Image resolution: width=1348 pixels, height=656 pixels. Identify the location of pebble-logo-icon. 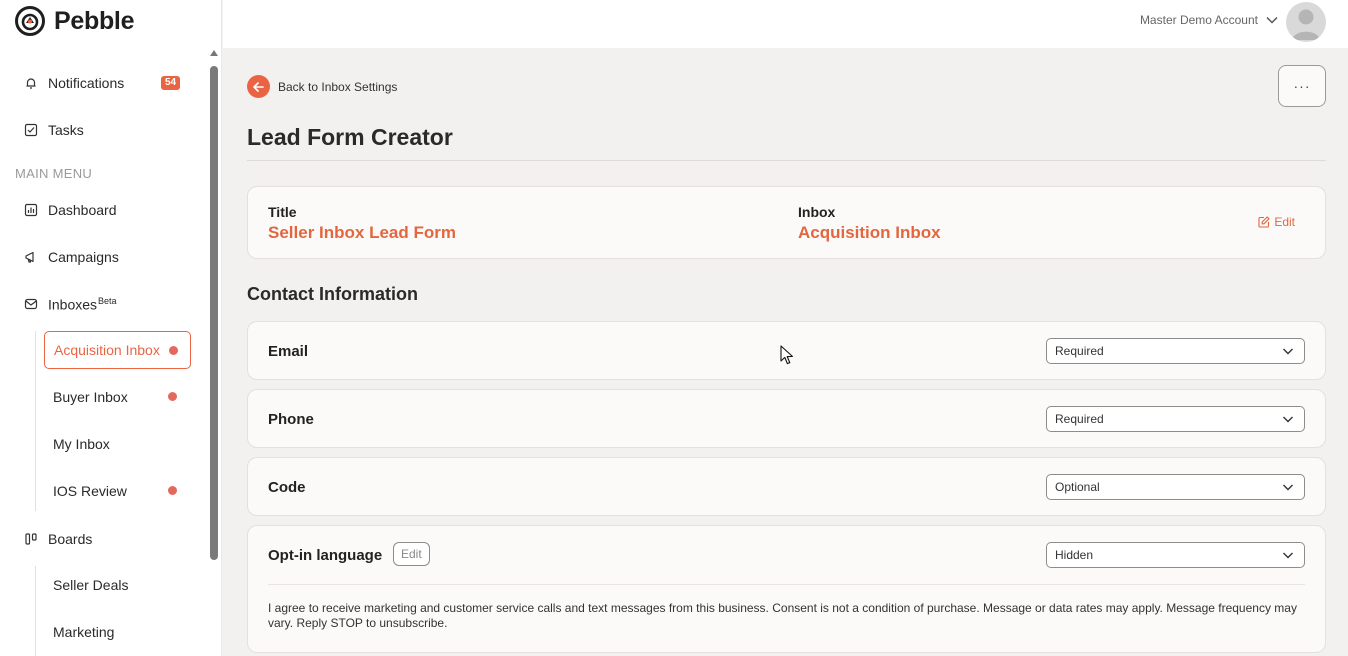
(30, 21).